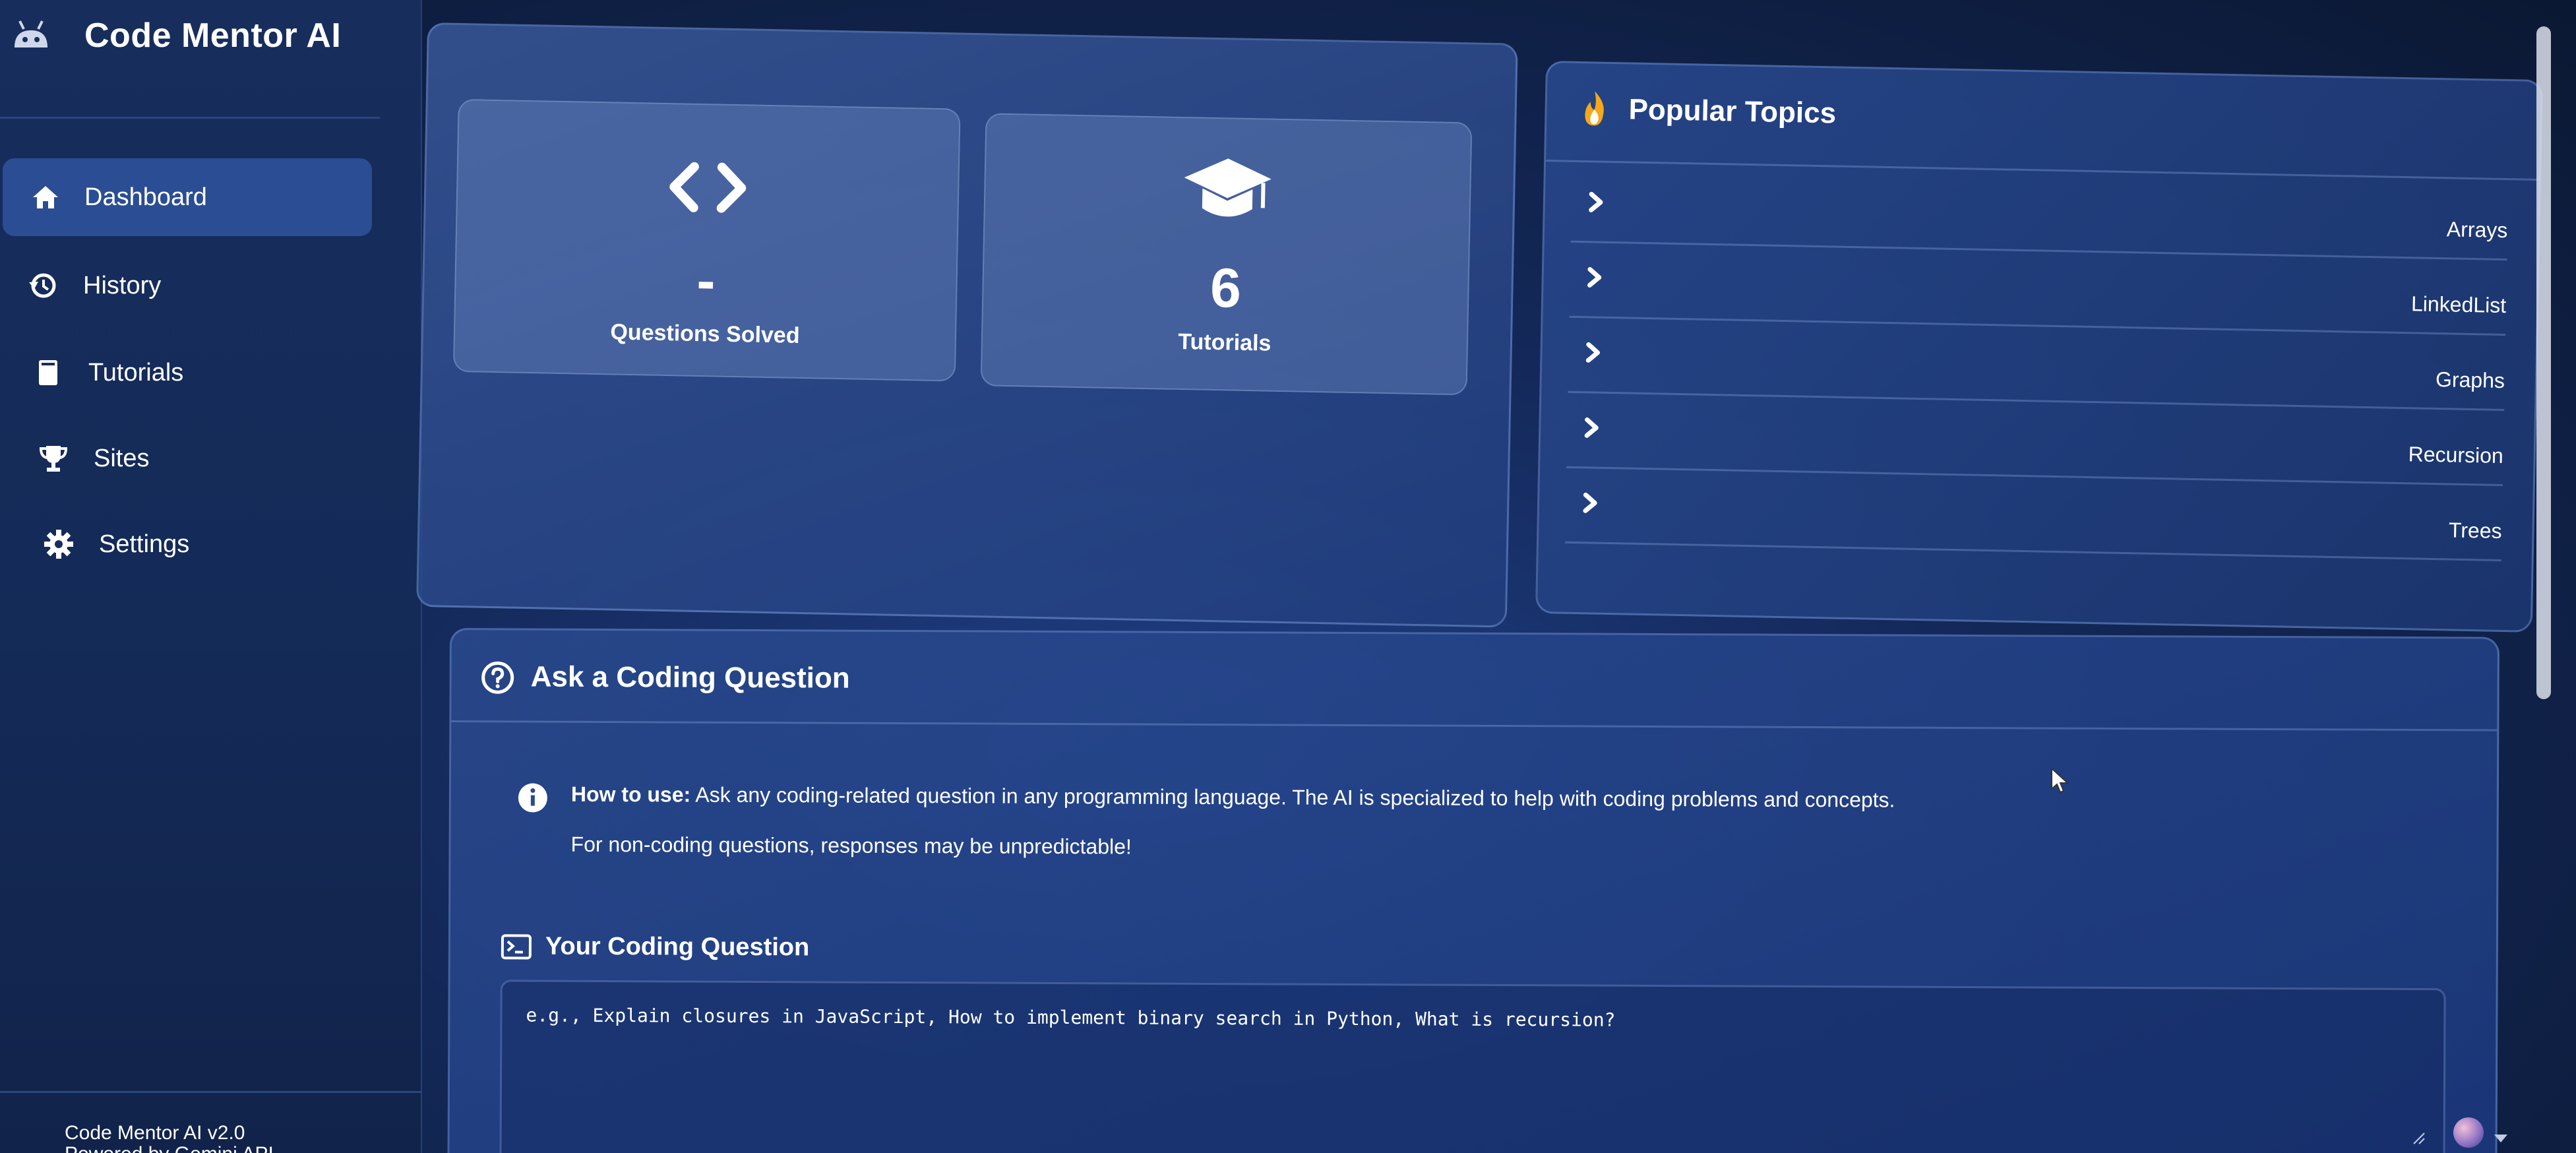 This screenshot has height=1153, width=2576. I want to click on android-icon, so click(31, 33).